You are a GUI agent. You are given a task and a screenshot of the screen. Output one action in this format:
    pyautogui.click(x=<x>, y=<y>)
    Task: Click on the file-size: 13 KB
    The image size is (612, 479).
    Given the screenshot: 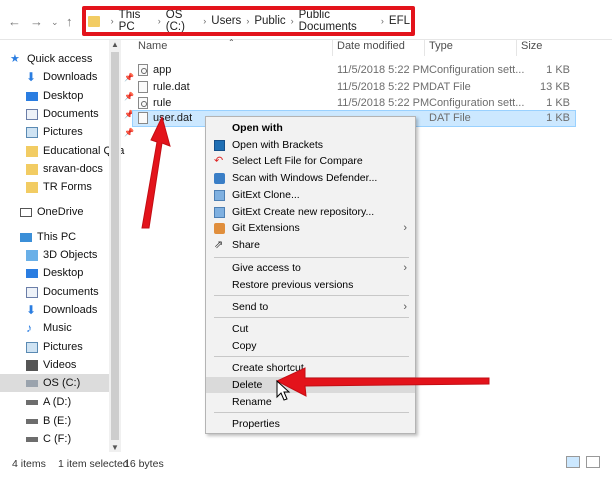 What is the action you would take?
    pyautogui.click(x=555, y=87)
    